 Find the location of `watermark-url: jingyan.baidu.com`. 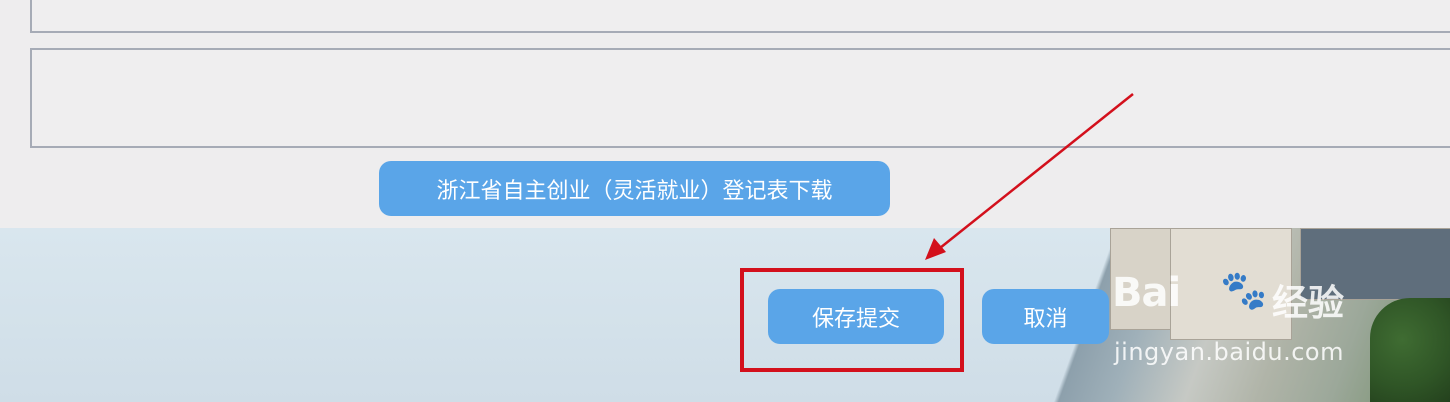

watermark-url: jingyan.baidu.com is located at coordinates (1229, 352).